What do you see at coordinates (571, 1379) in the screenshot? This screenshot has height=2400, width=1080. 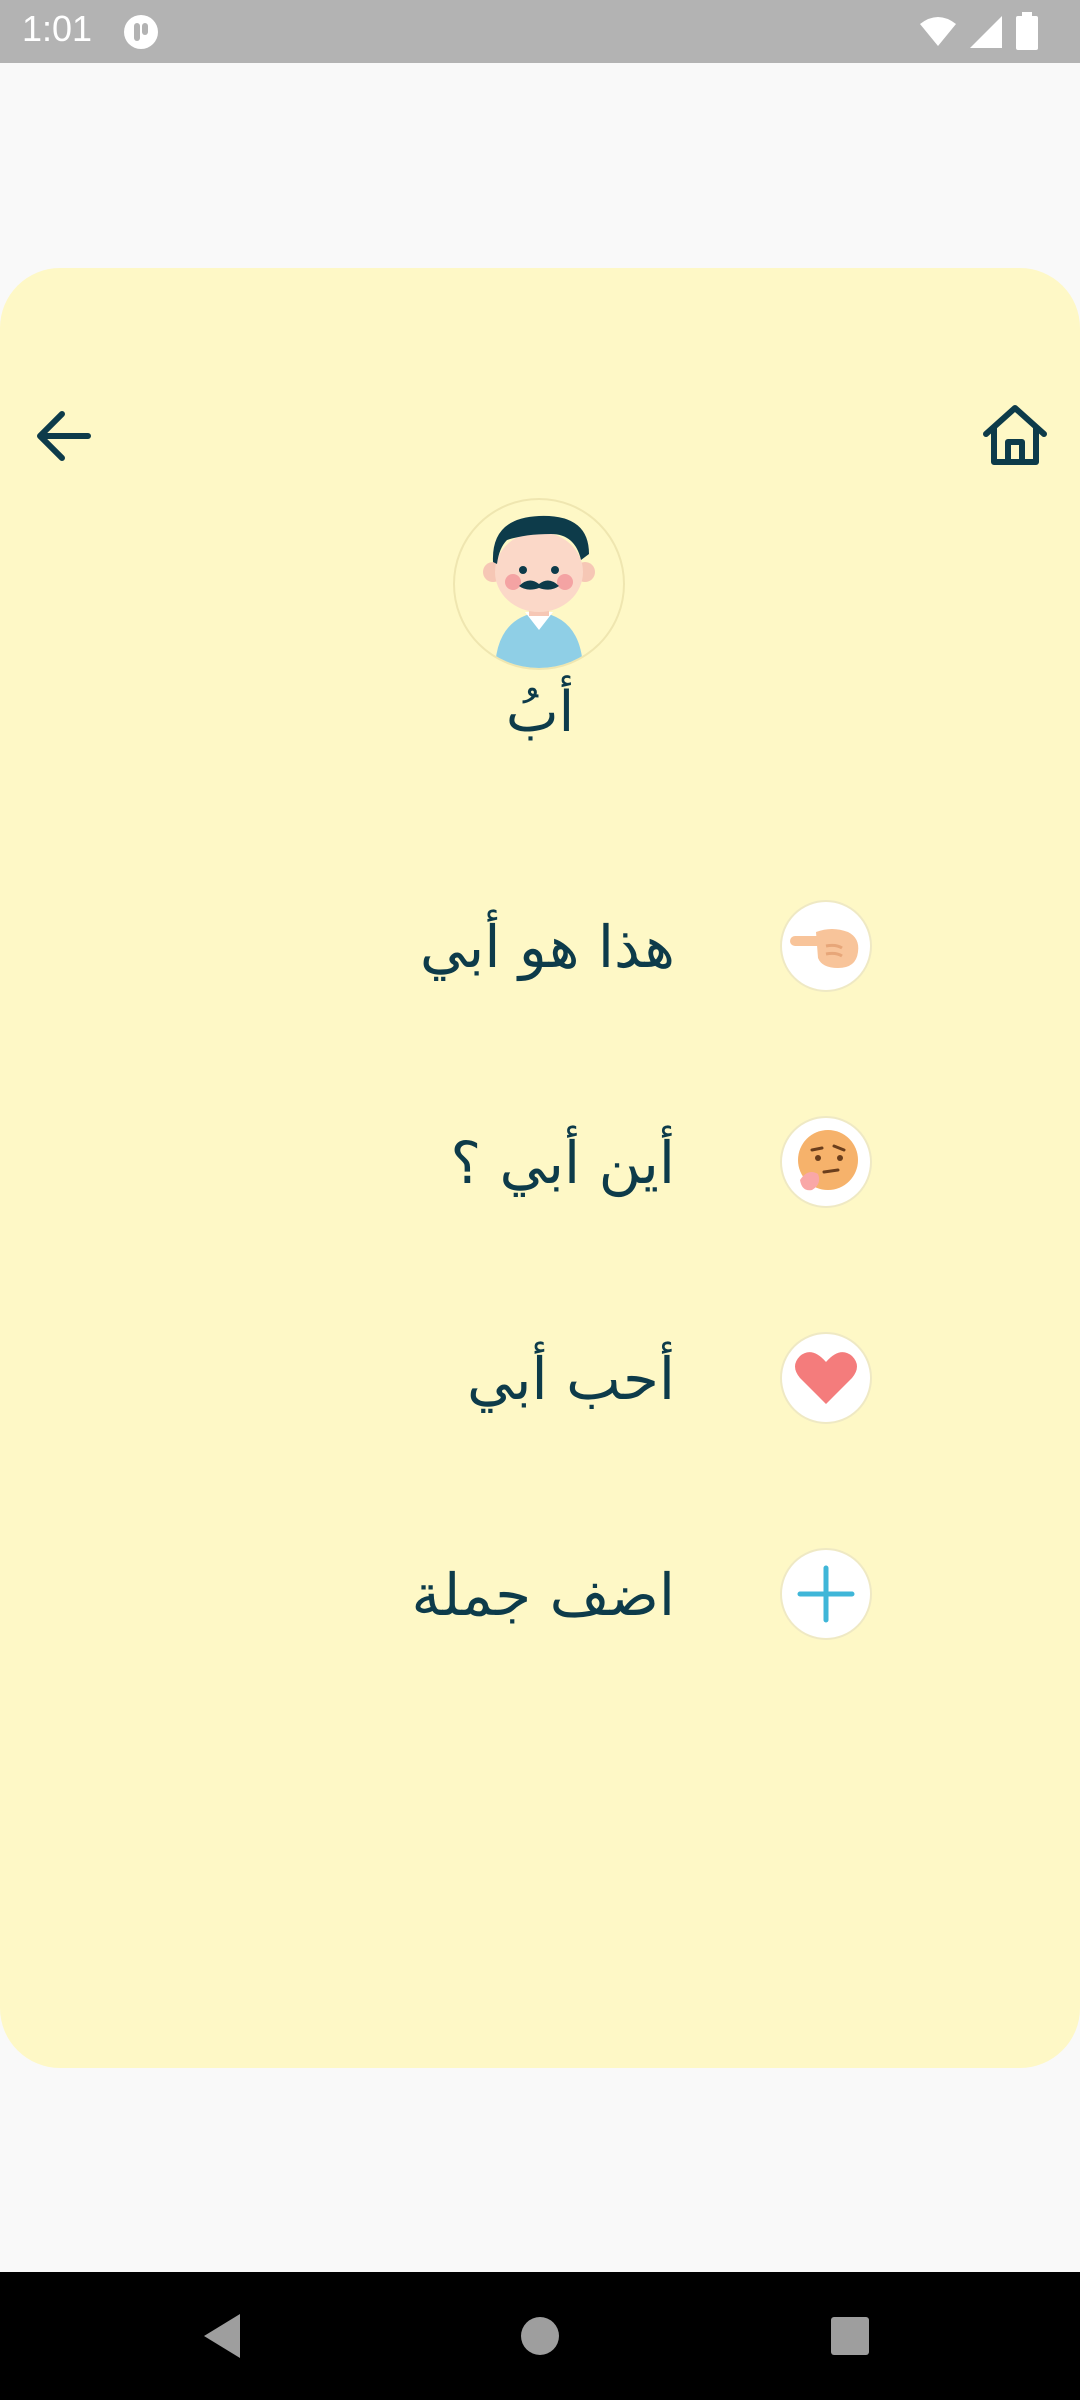 I see `phrase-text: أحب أبي` at bounding box center [571, 1379].